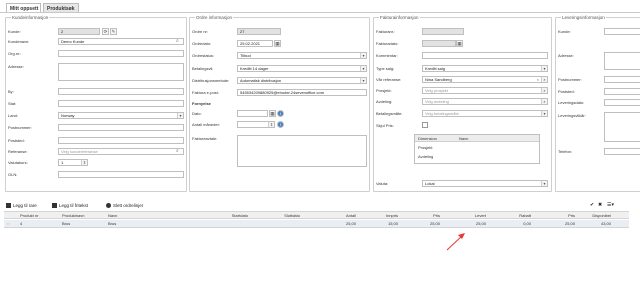 This screenshot has height=286, width=640. I want to click on country-select: Norway ▾, so click(121, 115).